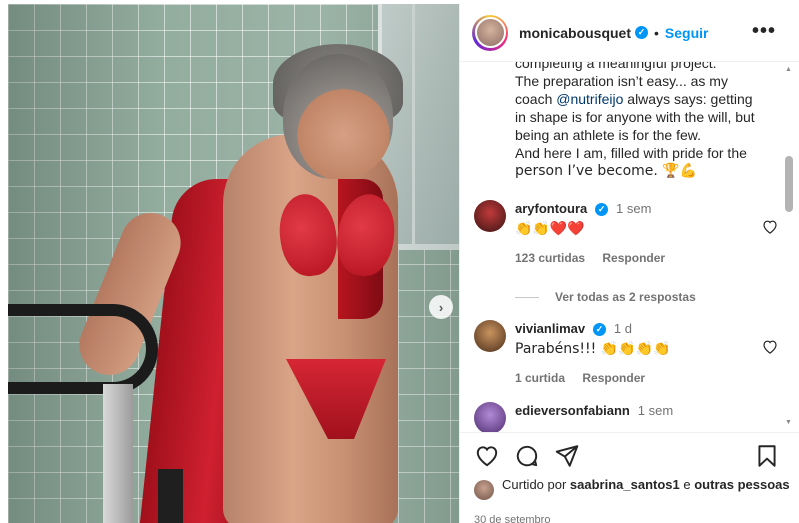 The width and height of the screenshot is (799, 523). I want to click on mention-link: @nutrifeijo, so click(589, 99).